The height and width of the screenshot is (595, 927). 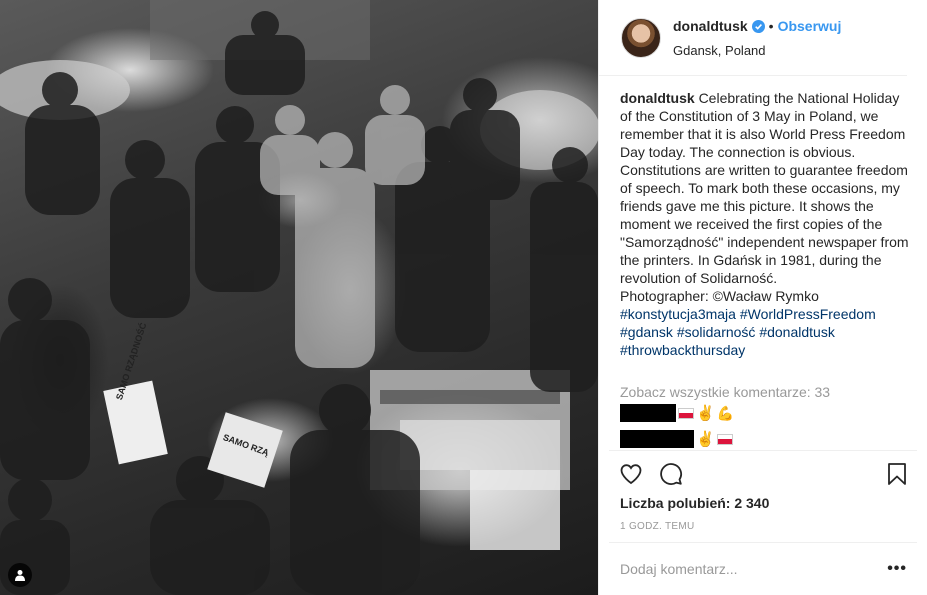 I want to click on location-link: Gdansk, Poland, so click(x=757, y=50).